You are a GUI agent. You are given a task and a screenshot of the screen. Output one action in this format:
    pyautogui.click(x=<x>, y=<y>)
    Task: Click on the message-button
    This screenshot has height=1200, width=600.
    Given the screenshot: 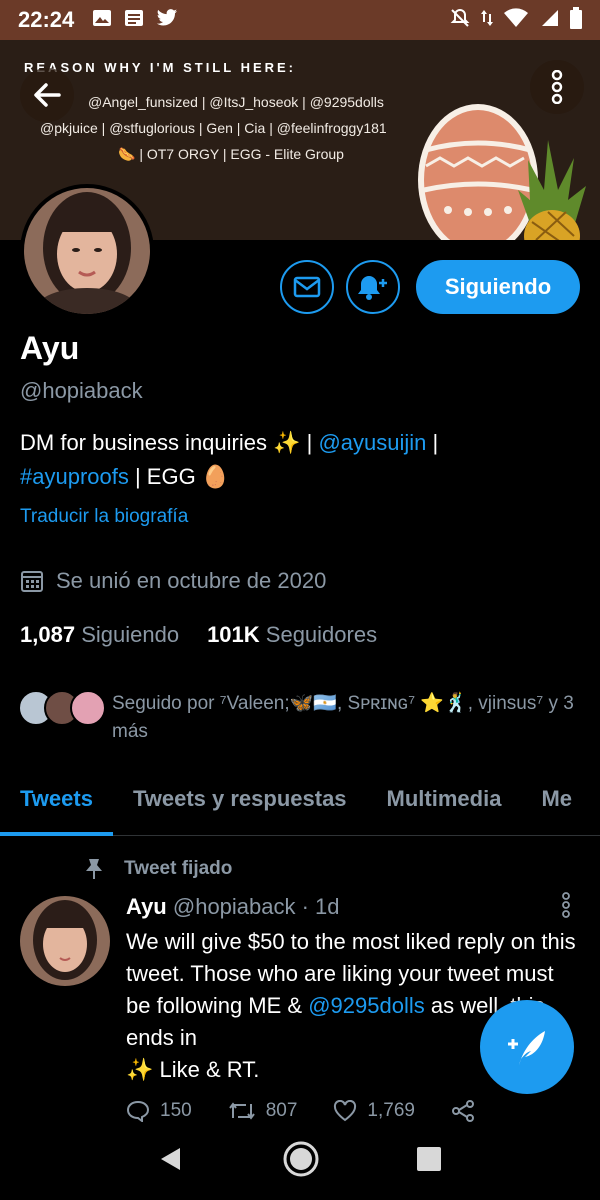 What is the action you would take?
    pyautogui.click(x=307, y=287)
    